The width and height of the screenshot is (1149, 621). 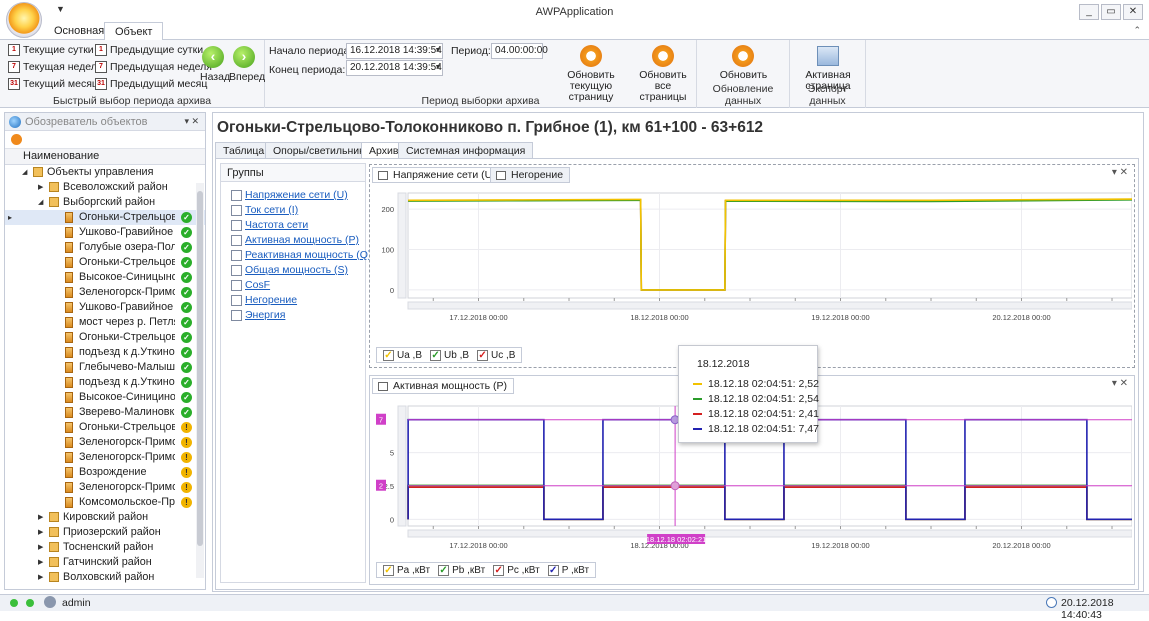 I want to click on tree-item: Огоньки-Стрельцово ✓ ▸, so click(x=105, y=217).